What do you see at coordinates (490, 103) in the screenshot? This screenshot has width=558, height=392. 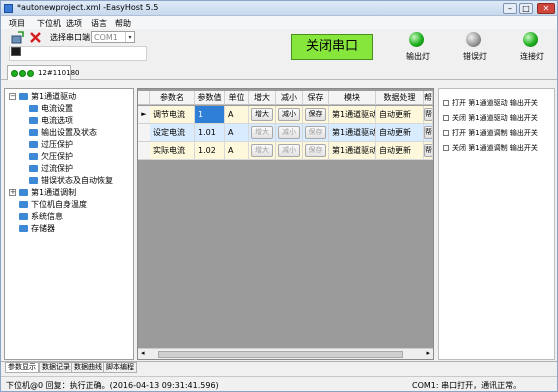 I see `quick-action-item: 打开 第1通道驱动 输出开关` at bounding box center [490, 103].